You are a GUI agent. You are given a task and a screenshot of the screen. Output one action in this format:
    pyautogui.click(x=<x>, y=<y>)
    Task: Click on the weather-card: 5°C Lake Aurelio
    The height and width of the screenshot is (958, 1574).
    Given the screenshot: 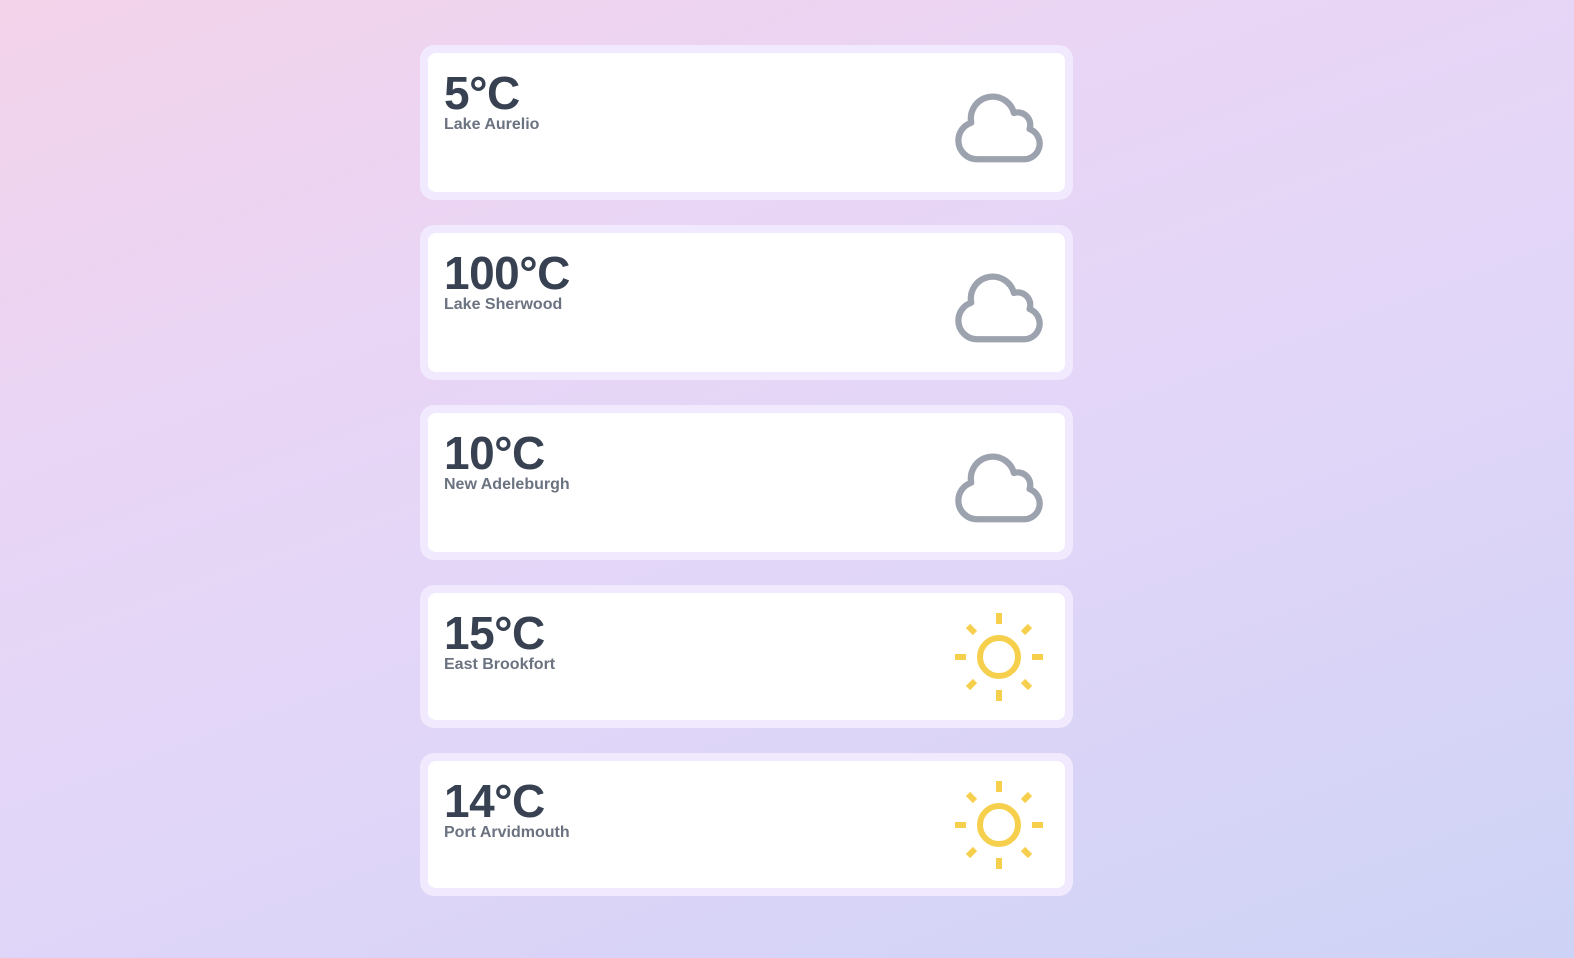 What is the action you would take?
    pyautogui.click(x=746, y=122)
    